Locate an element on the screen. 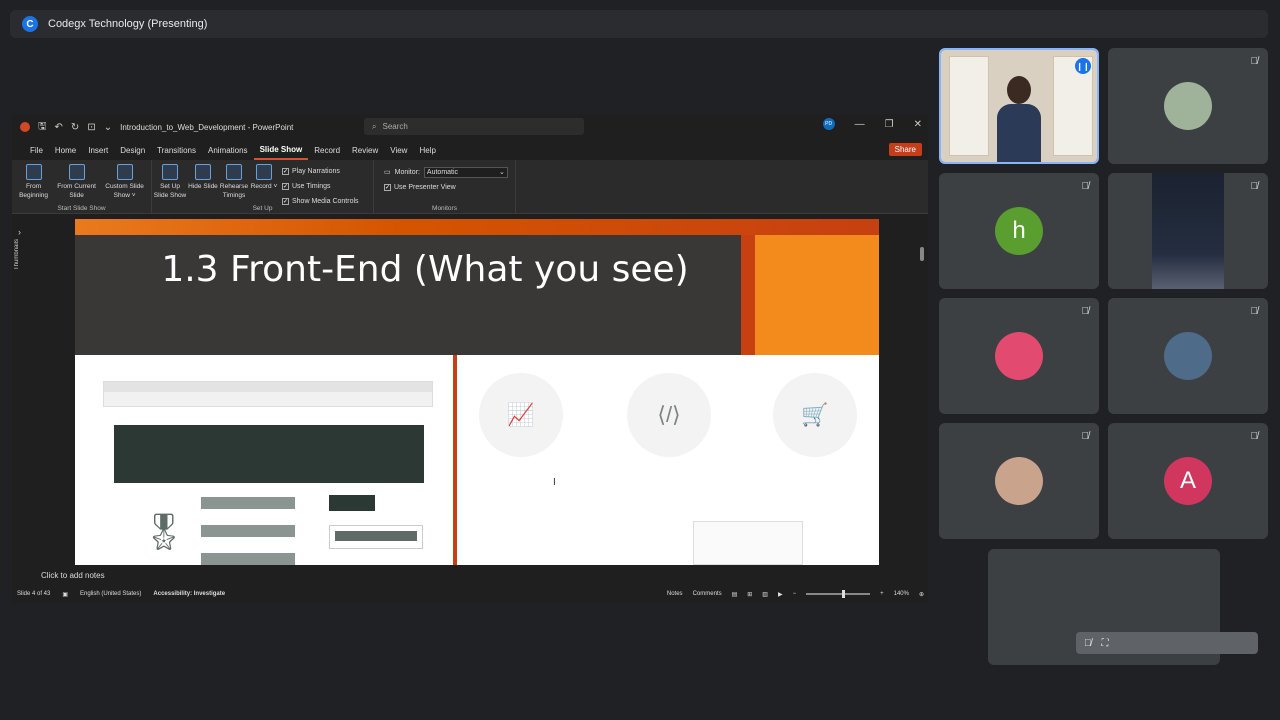  slide-top-band is located at coordinates (477, 227).